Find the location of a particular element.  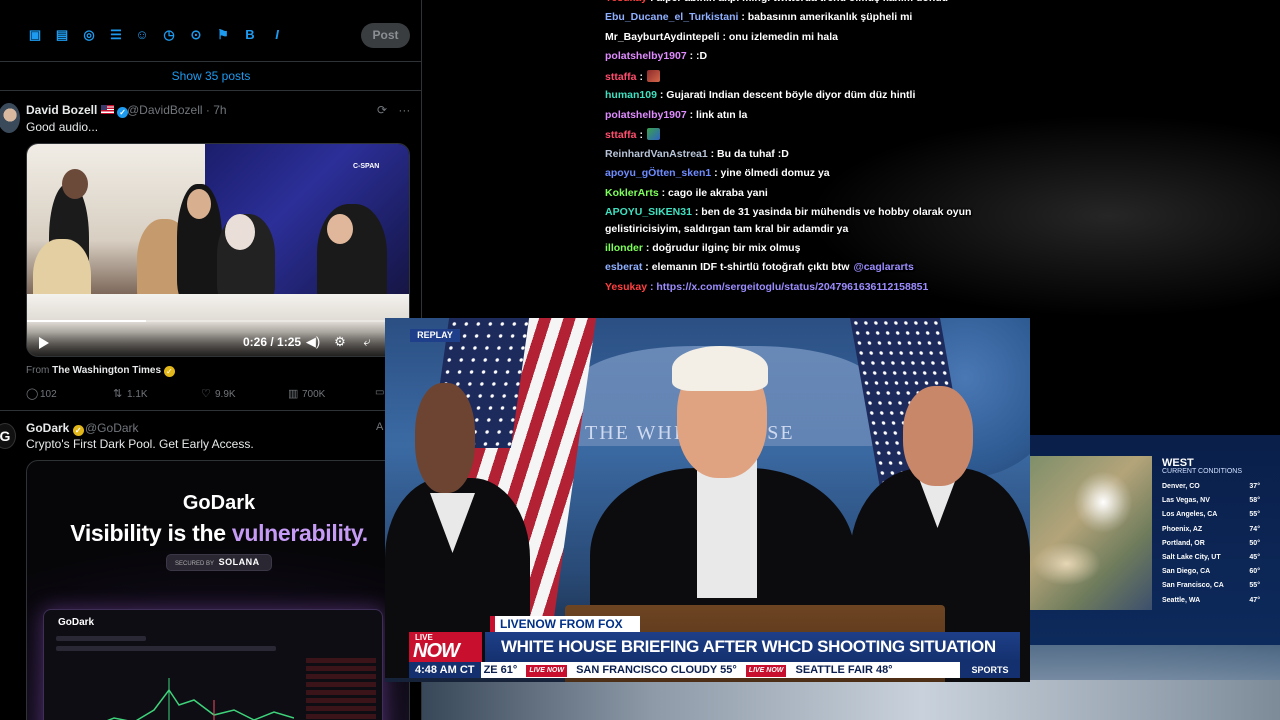

post-button: Post is located at coordinates (385, 35).